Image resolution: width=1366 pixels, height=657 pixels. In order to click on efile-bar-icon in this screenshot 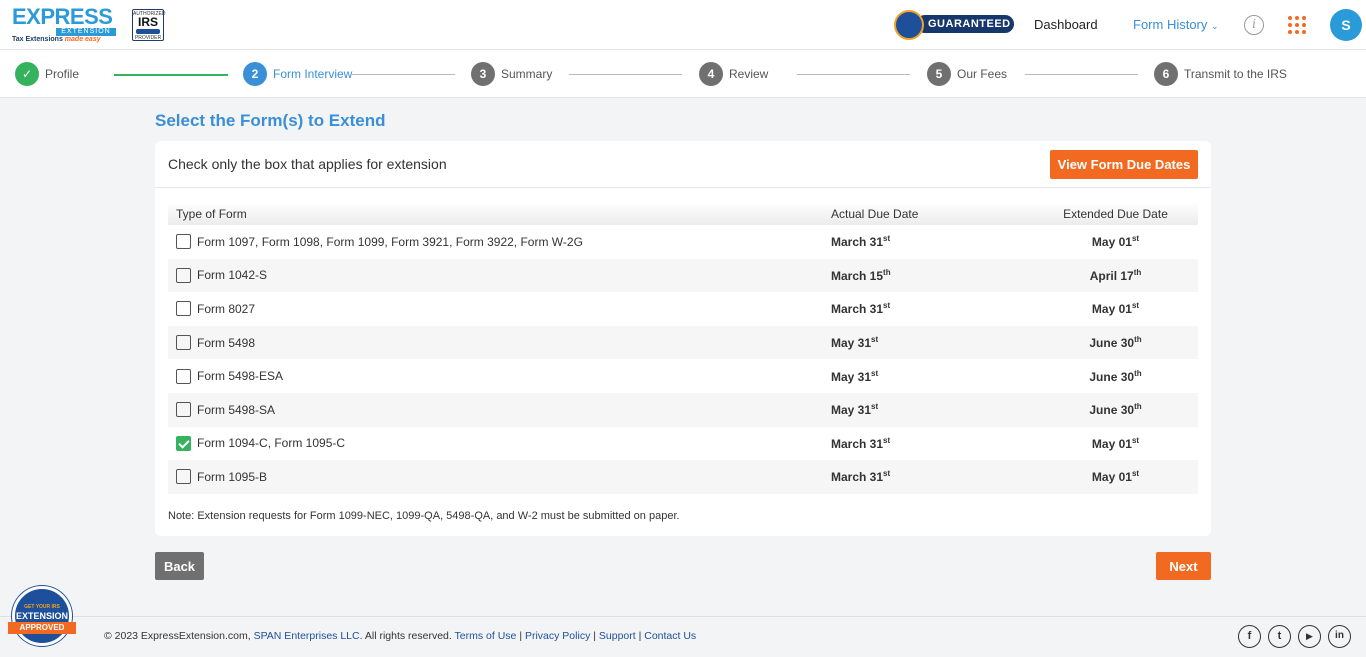, I will do `click(148, 31)`.